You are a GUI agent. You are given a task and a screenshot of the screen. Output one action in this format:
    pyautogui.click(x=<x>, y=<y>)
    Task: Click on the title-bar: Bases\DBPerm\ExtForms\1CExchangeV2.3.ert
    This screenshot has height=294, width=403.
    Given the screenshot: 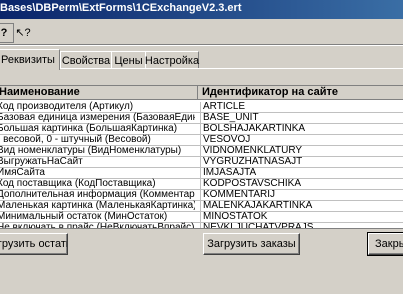 What is the action you would take?
    pyautogui.click(x=201, y=9)
    